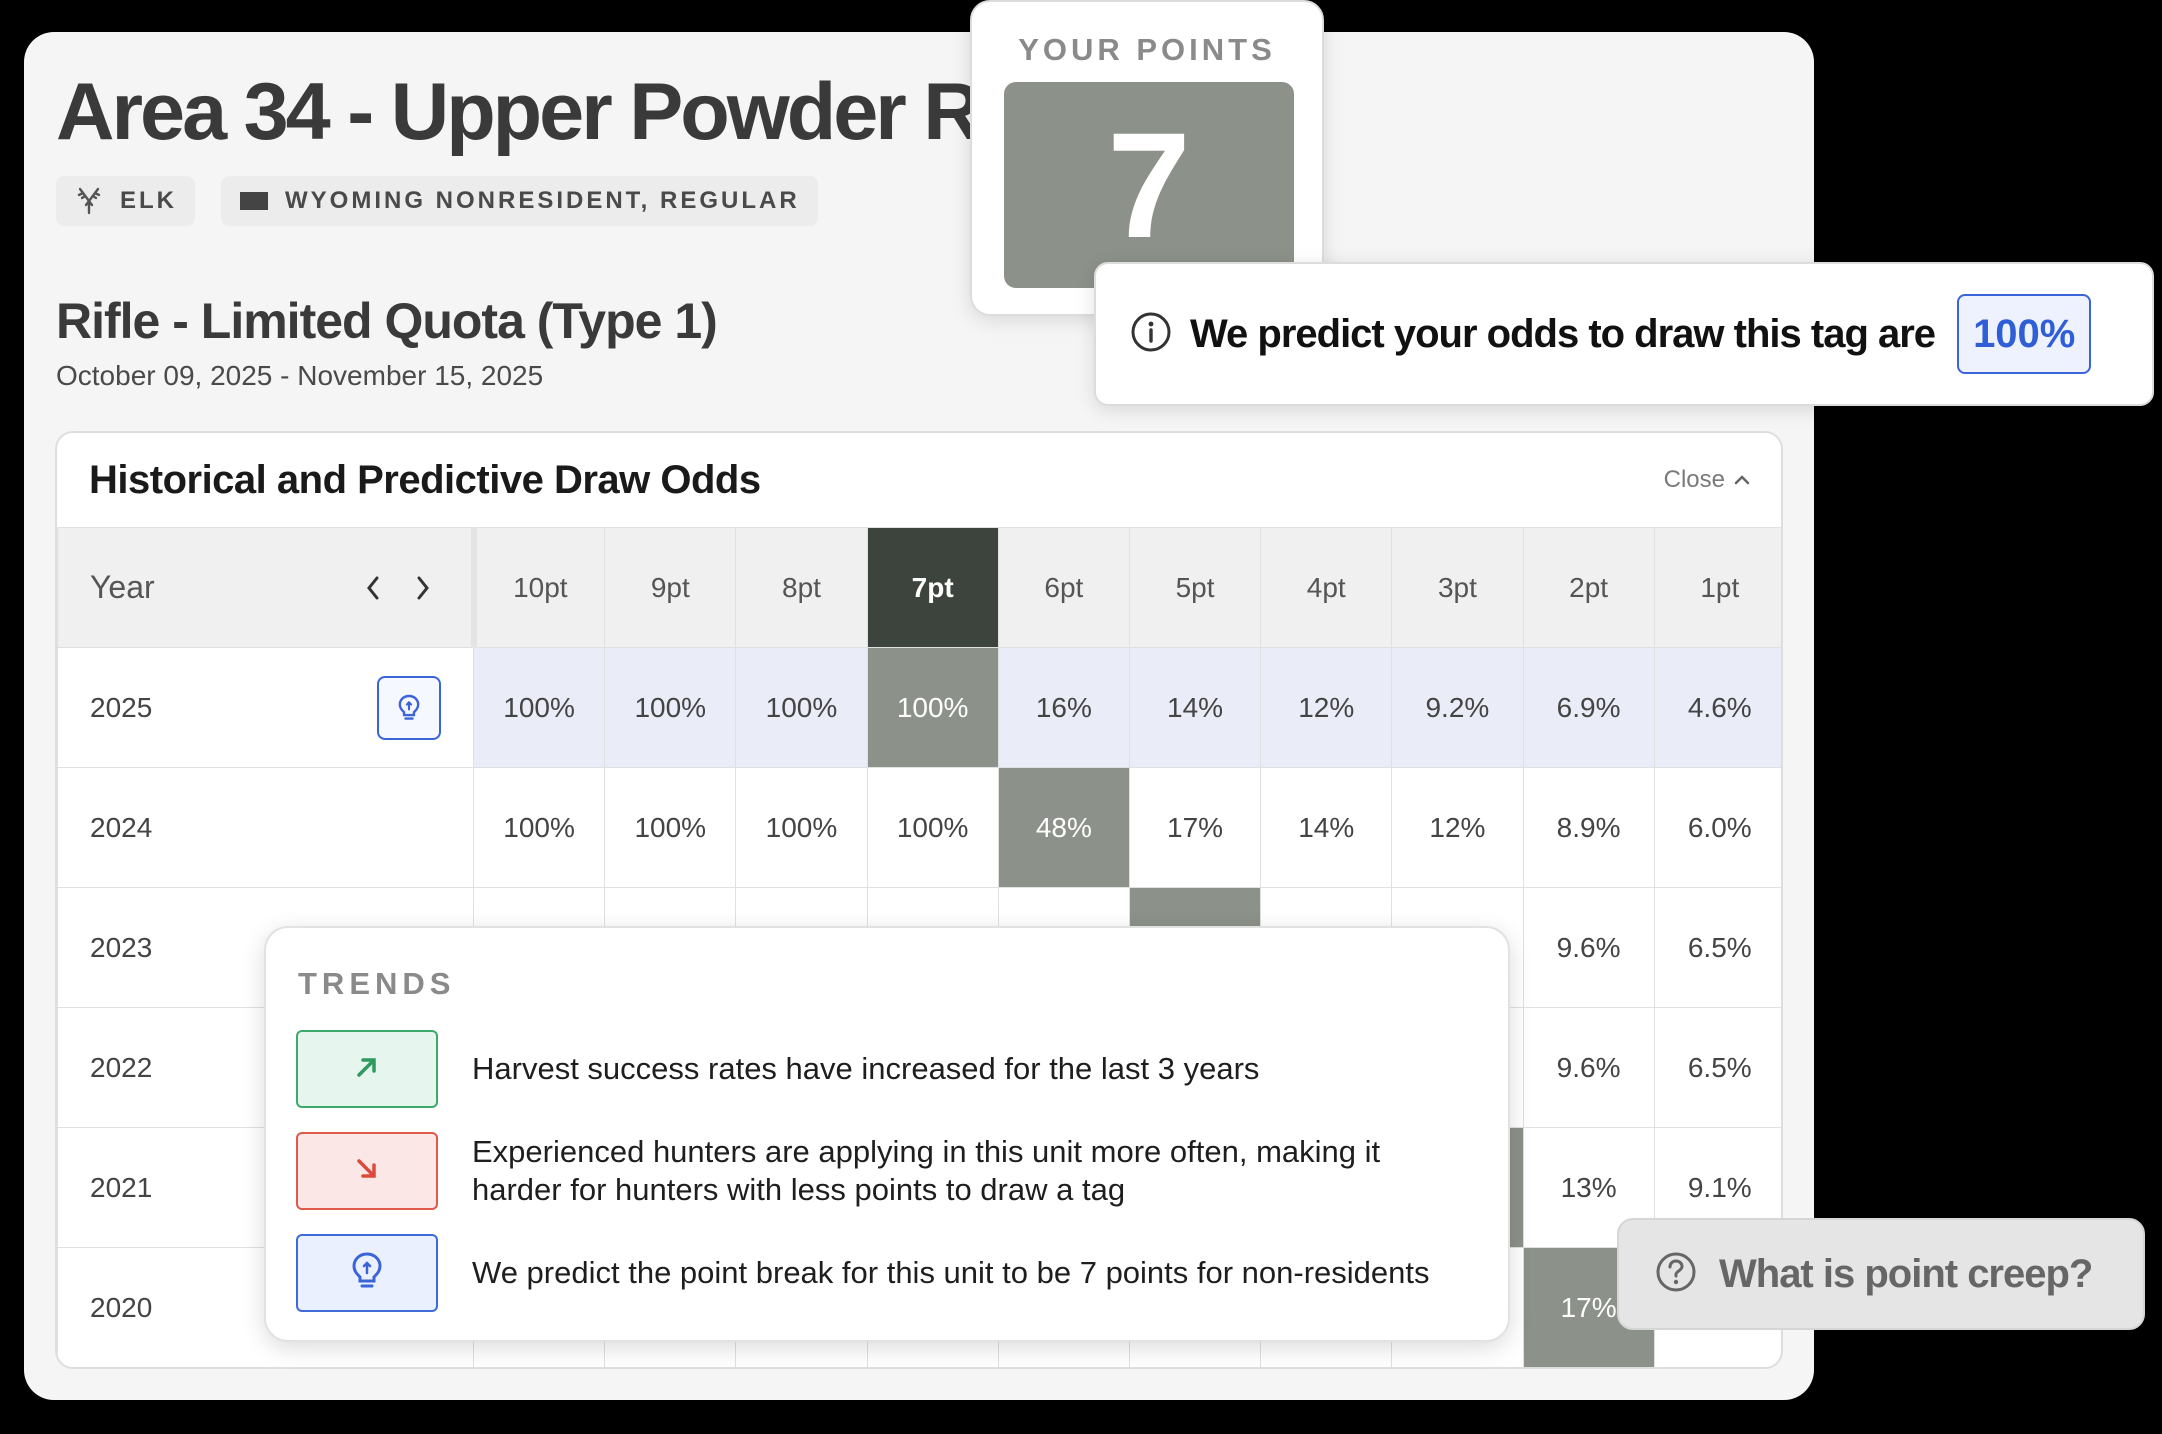 The width and height of the screenshot is (2162, 1434). Describe the element at coordinates (148, 200) in the screenshot. I see `species-label: ELK` at that location.